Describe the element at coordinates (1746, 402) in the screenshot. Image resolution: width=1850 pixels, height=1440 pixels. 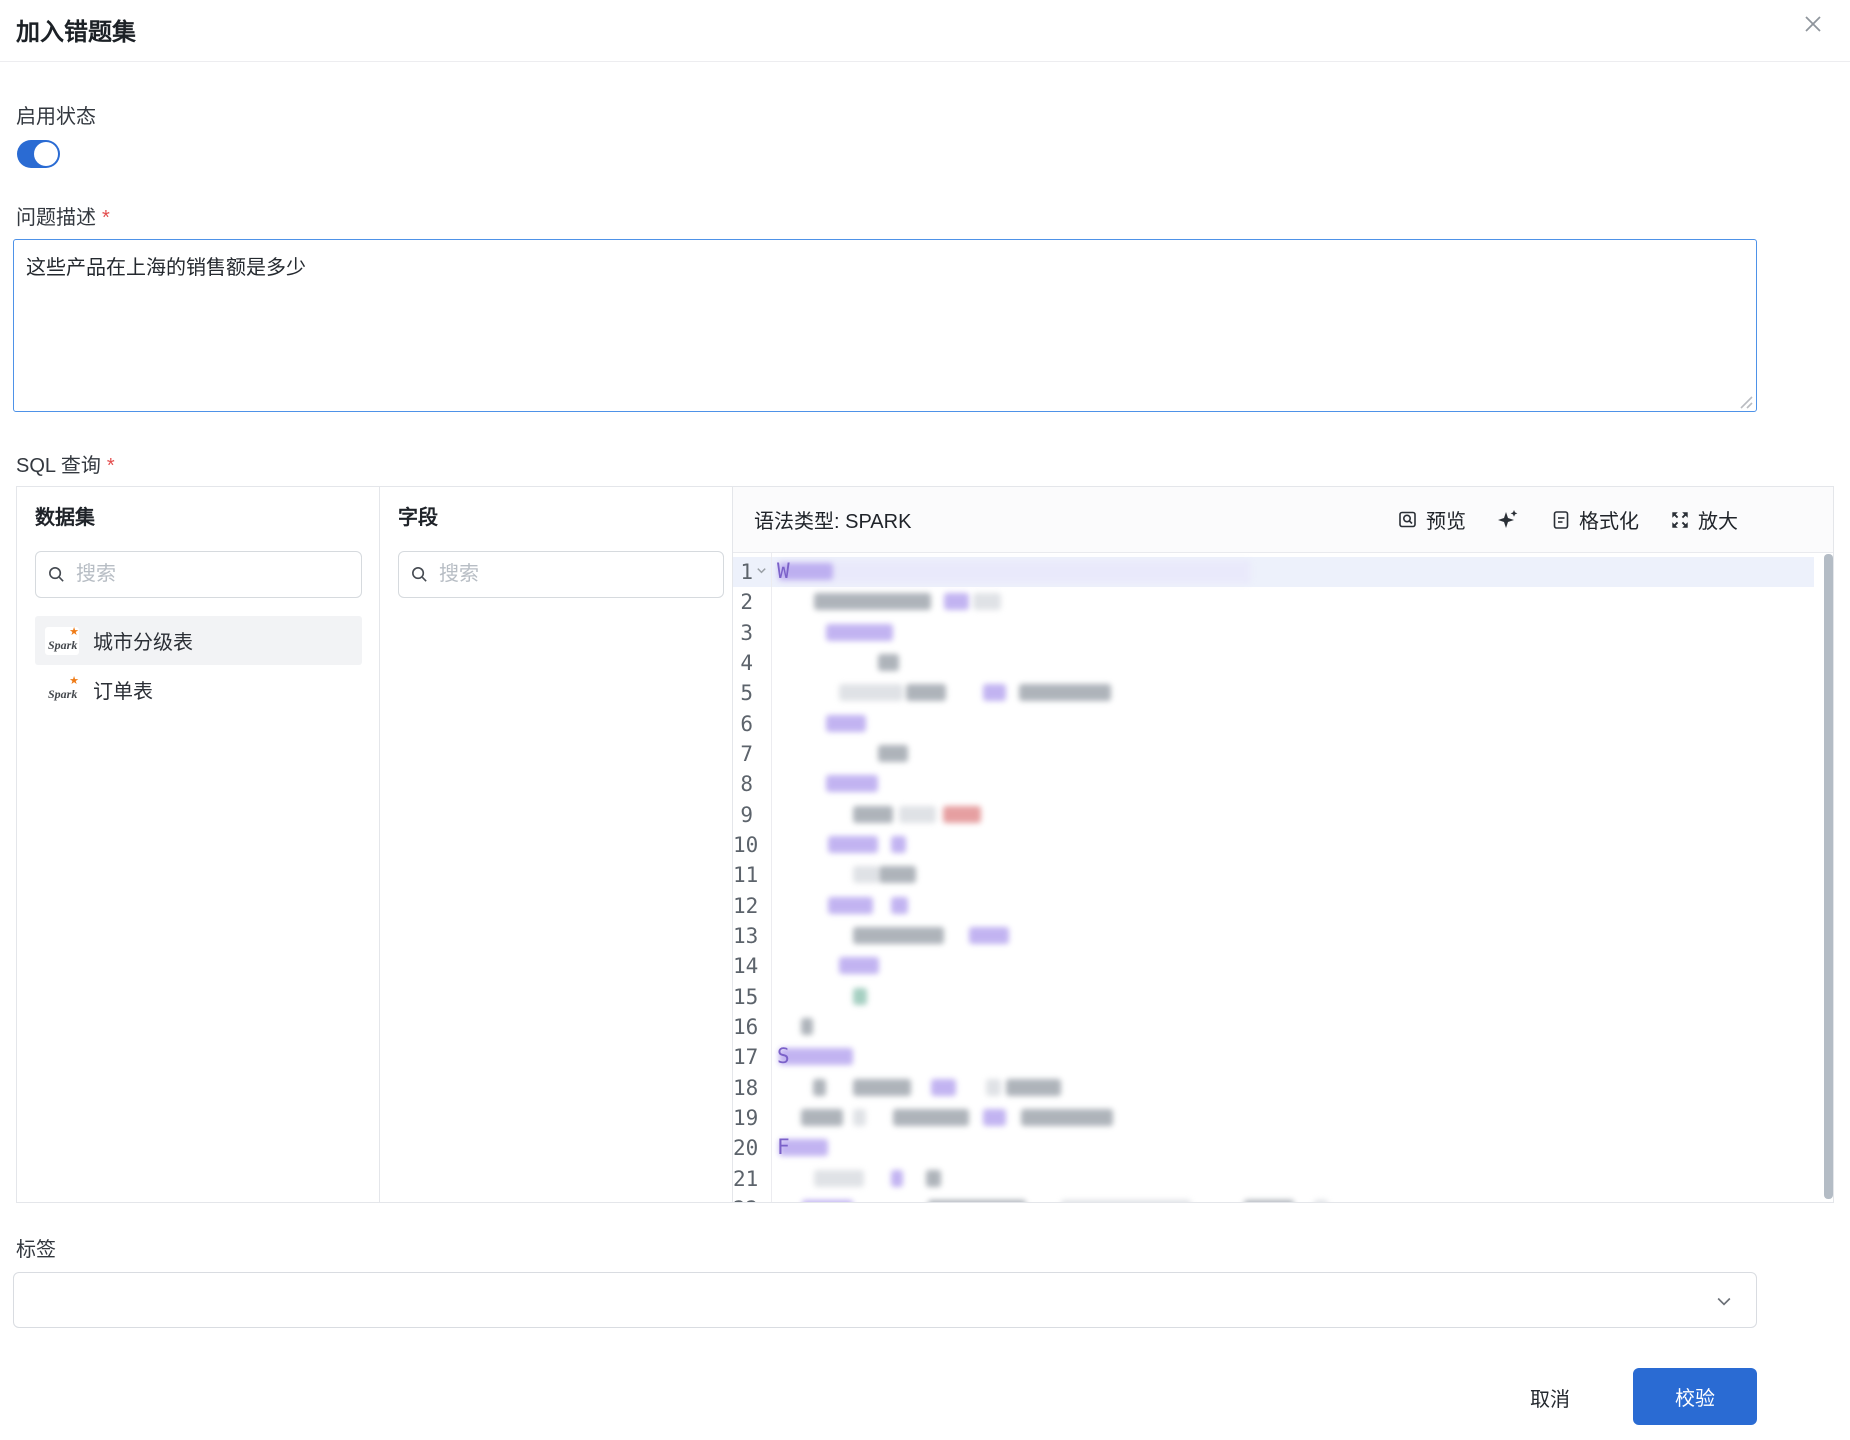
I see `textarea-resize-handle` at that location.